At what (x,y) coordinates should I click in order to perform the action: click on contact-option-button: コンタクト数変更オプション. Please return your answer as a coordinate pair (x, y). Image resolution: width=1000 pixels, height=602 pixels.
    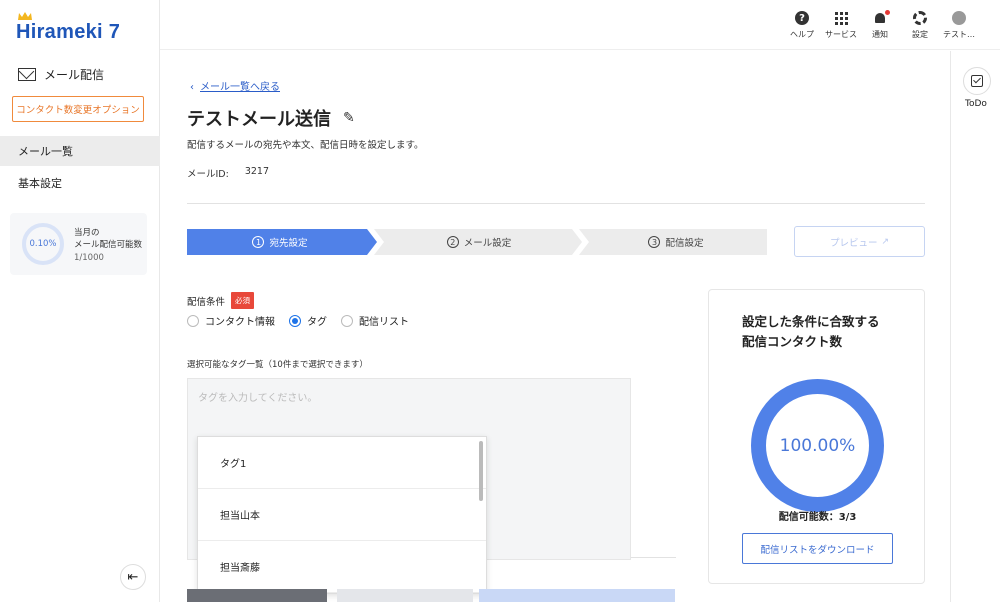
    Looking at the image, I should click on (78, 109).